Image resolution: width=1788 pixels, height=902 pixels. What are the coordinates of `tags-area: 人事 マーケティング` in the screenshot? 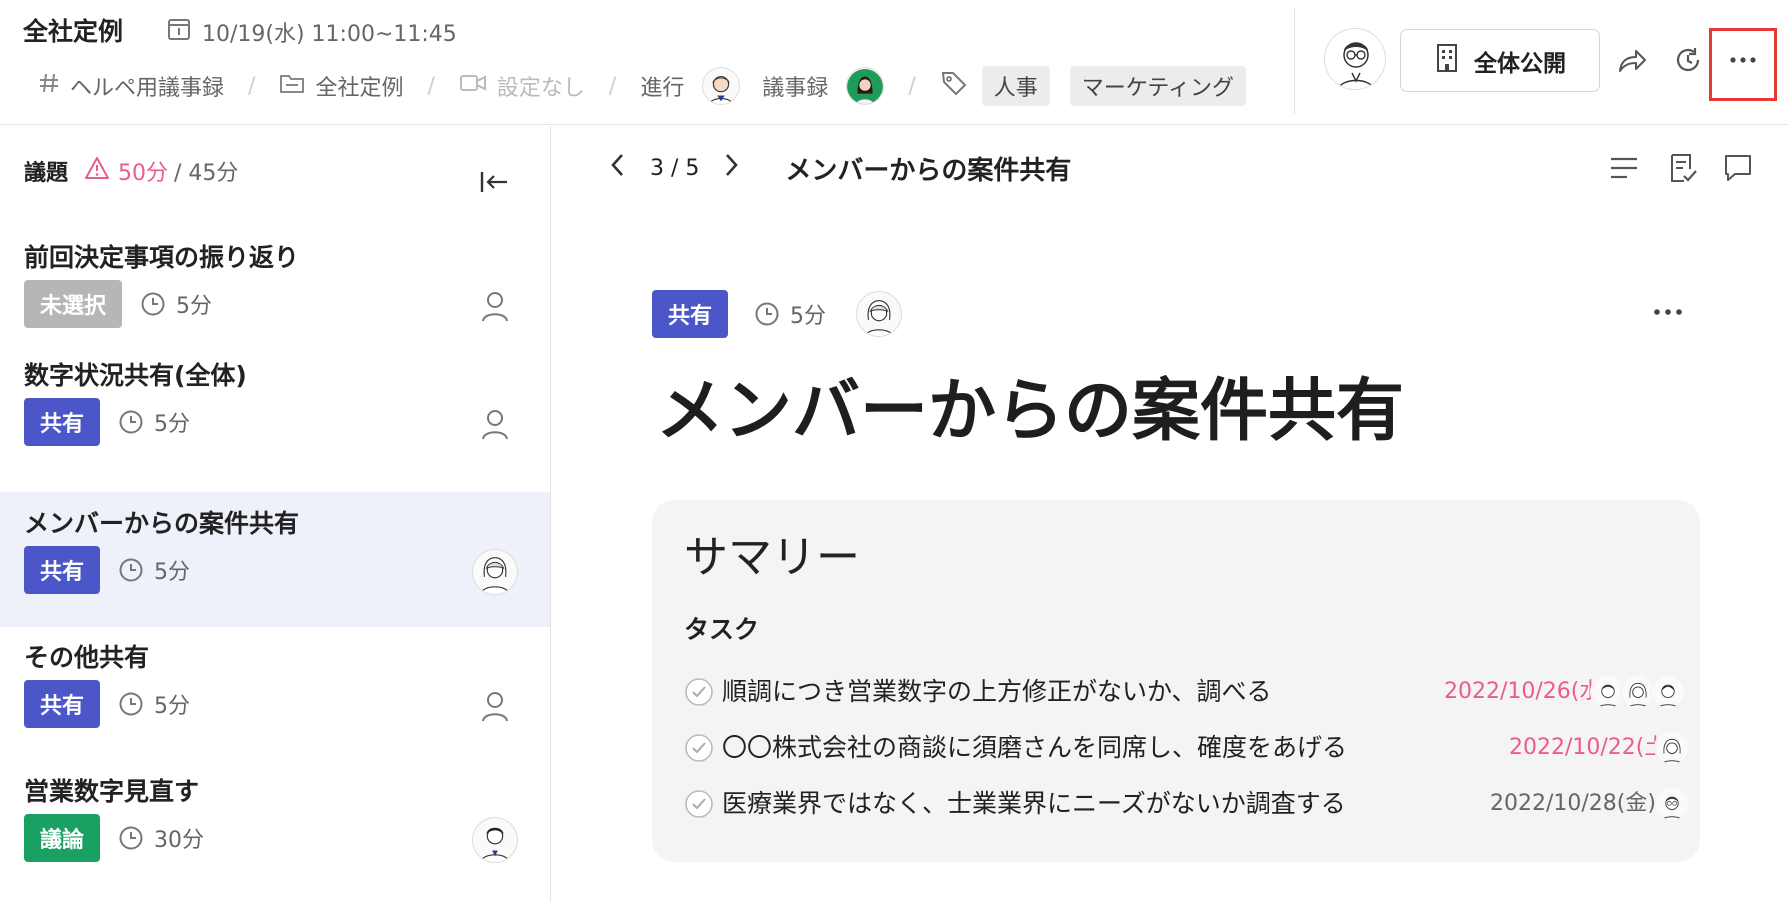 It's located at (1093, 86).